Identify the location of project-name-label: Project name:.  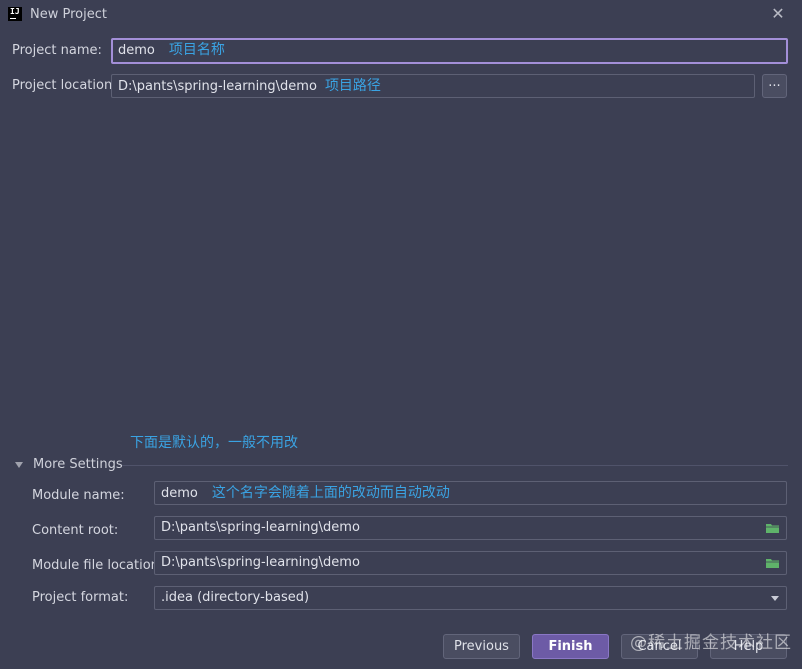
(57, 50).